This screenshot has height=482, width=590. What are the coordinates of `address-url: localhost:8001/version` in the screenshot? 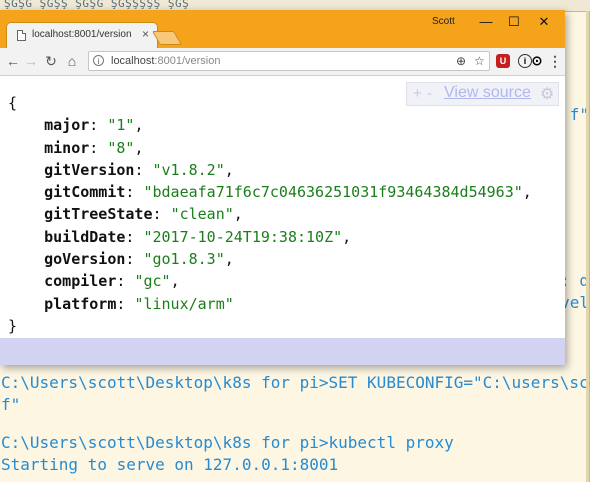 It's located at (165, 61).